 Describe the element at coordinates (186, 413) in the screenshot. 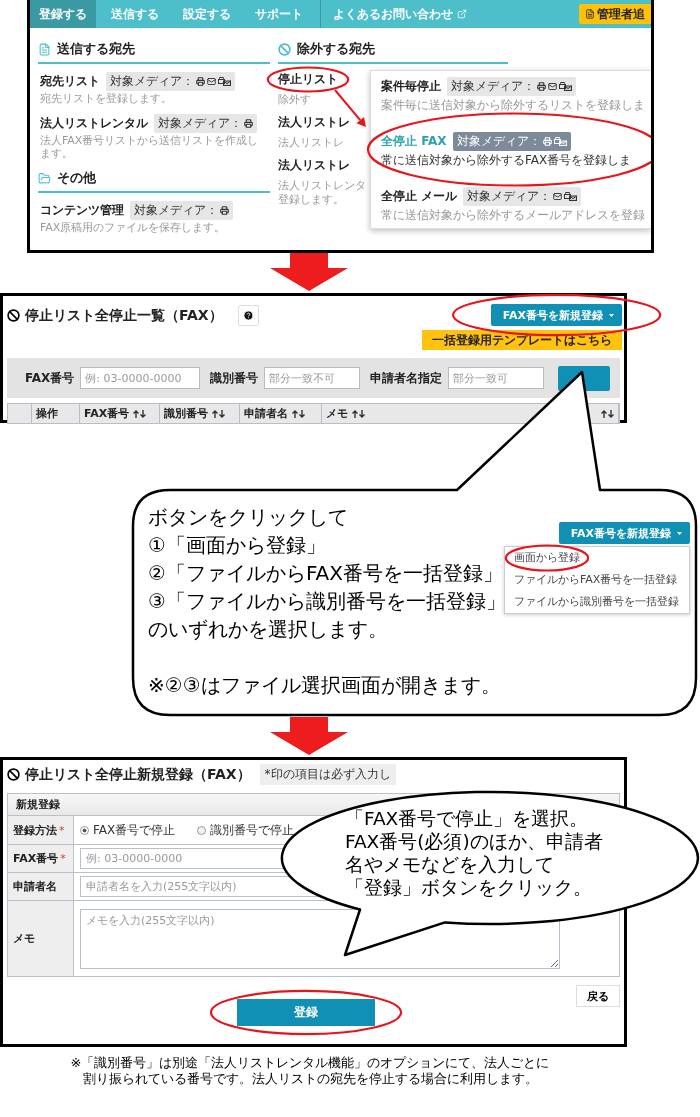

I see `column-header: 識別番号` at that location.